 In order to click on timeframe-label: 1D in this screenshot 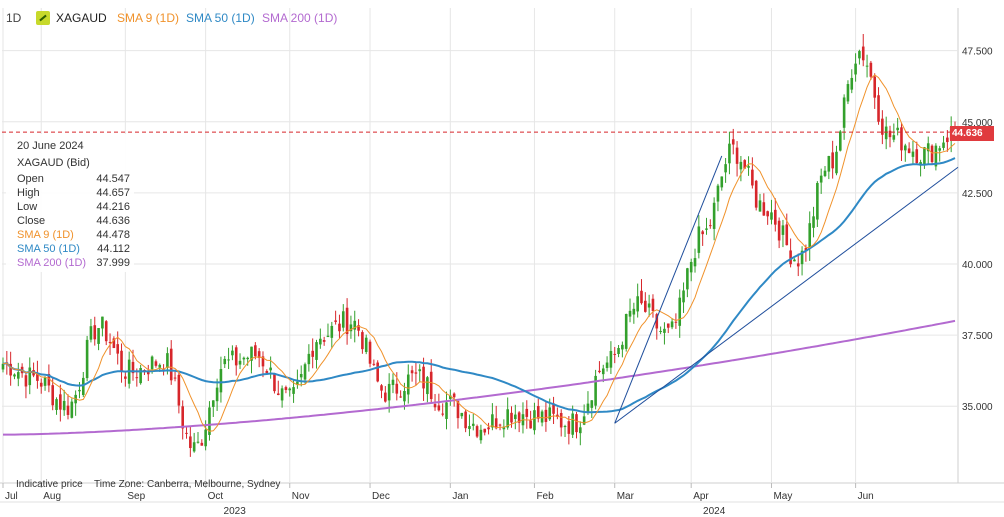, I will do `click(13, 18)`.